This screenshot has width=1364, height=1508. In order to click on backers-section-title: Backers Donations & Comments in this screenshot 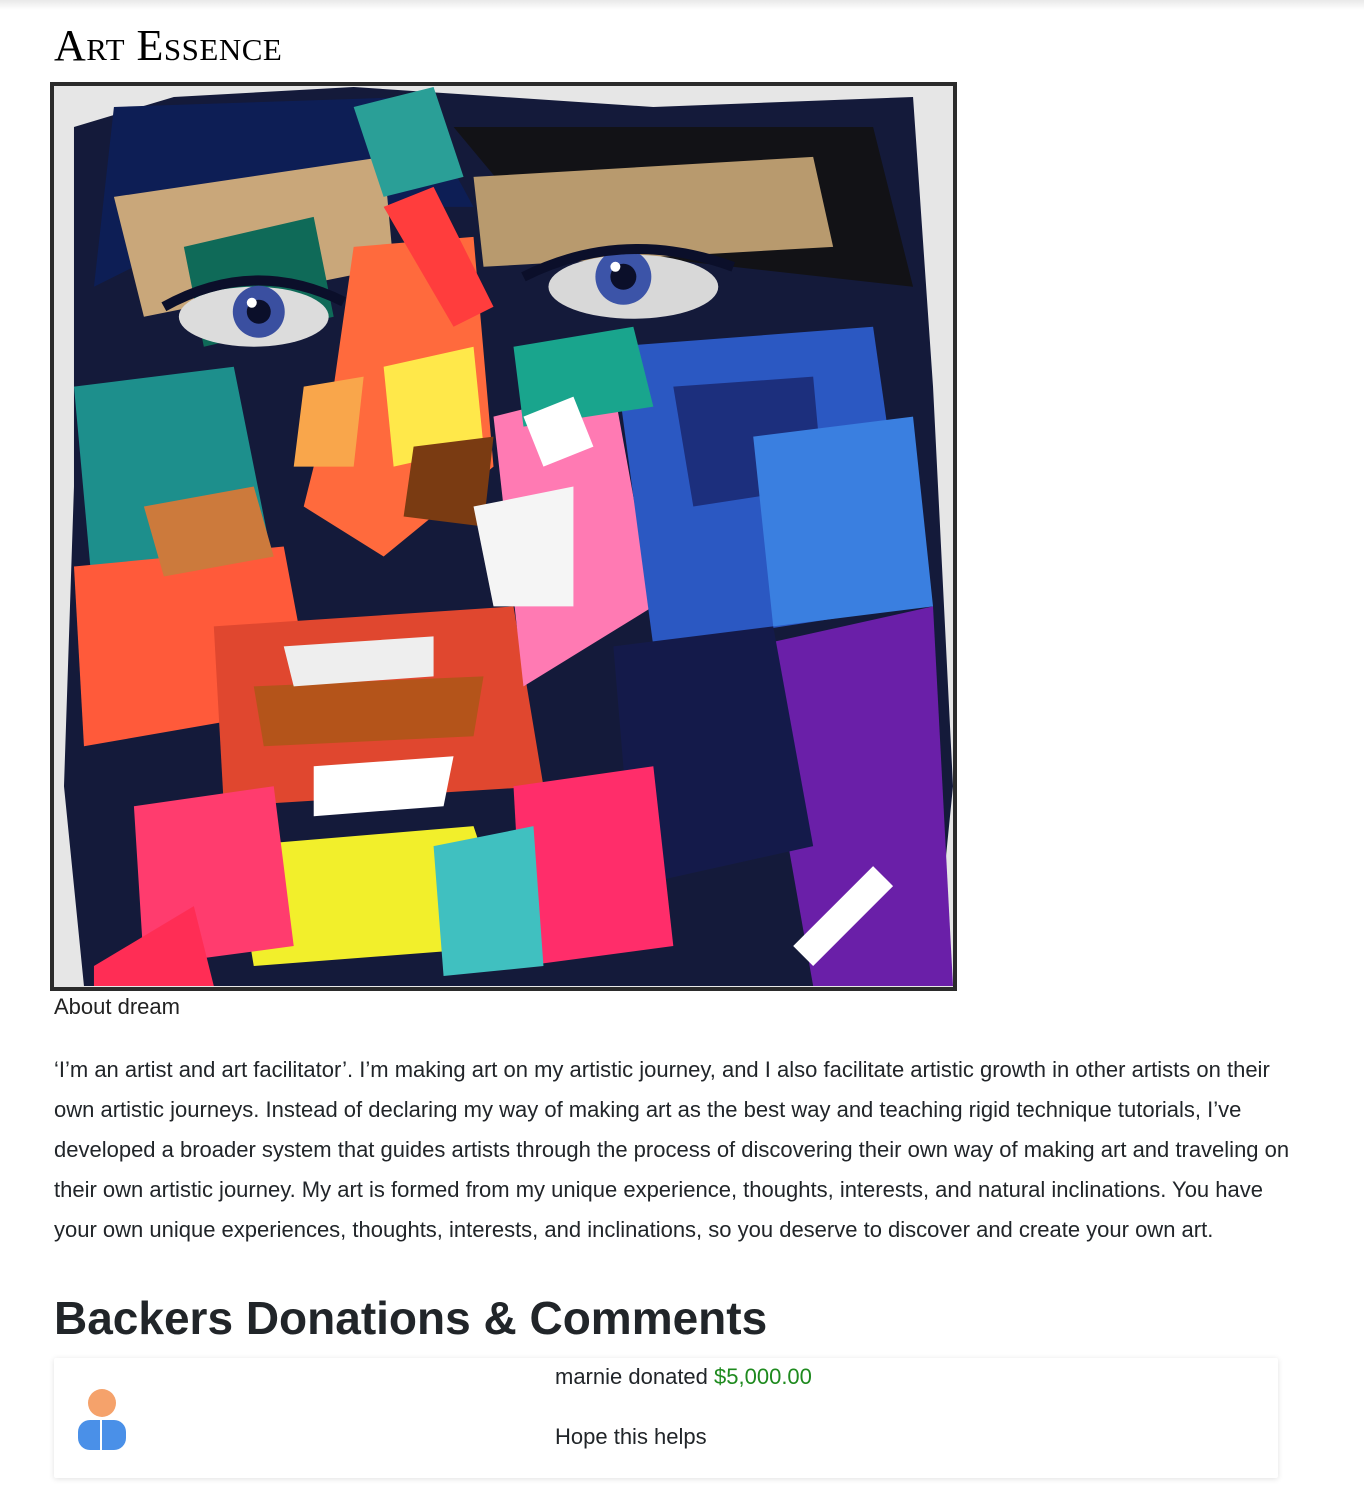, I will do `click(411, 1318)`.